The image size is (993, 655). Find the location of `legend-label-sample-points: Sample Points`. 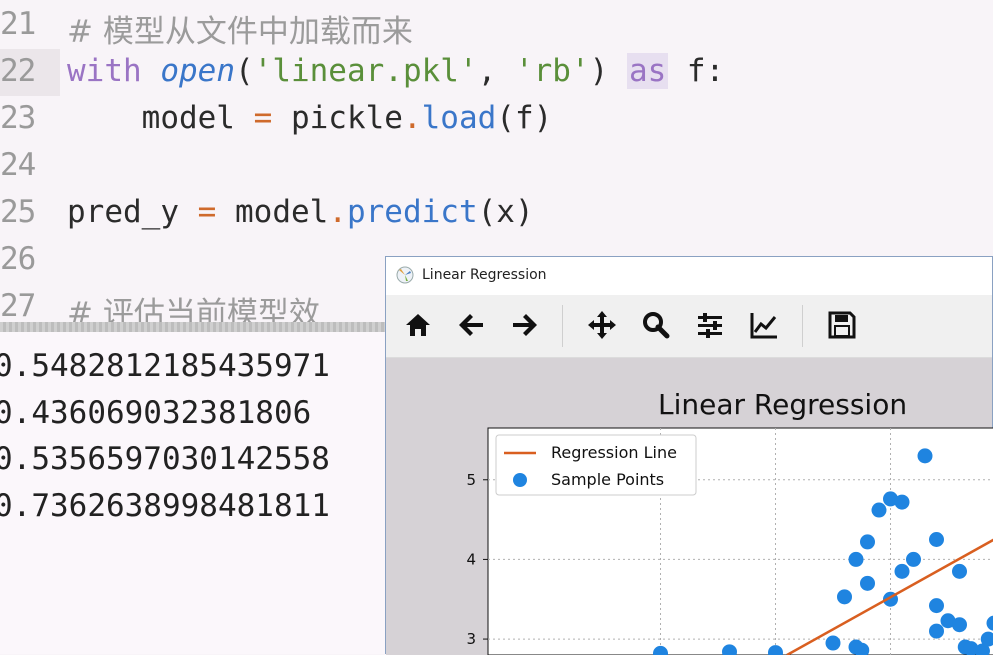

legend-label-sample-points: Sample Points is located at coordinates (607, 479).